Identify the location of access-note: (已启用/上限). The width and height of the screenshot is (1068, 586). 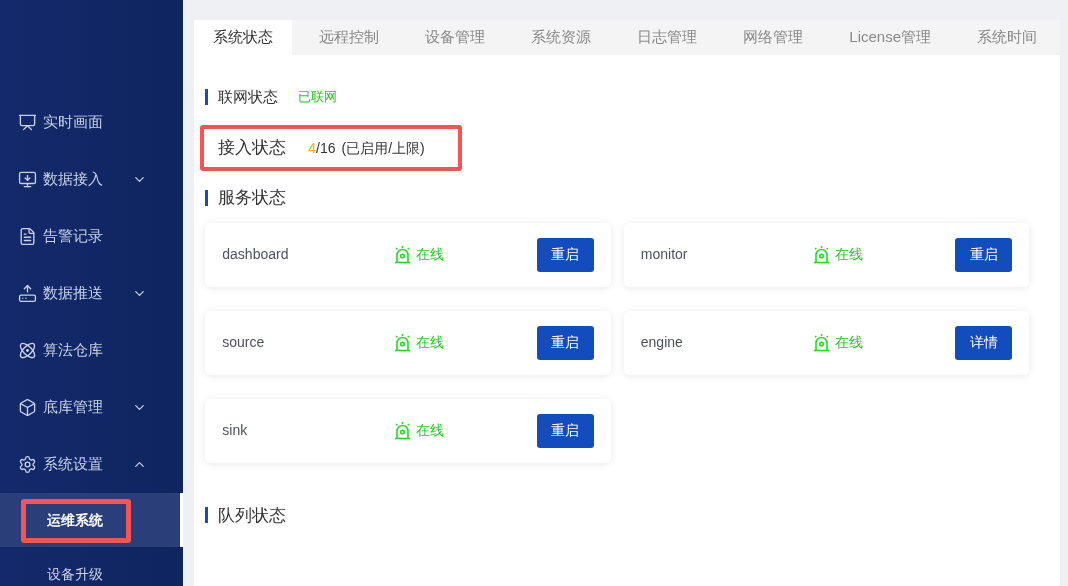
(383, 148).